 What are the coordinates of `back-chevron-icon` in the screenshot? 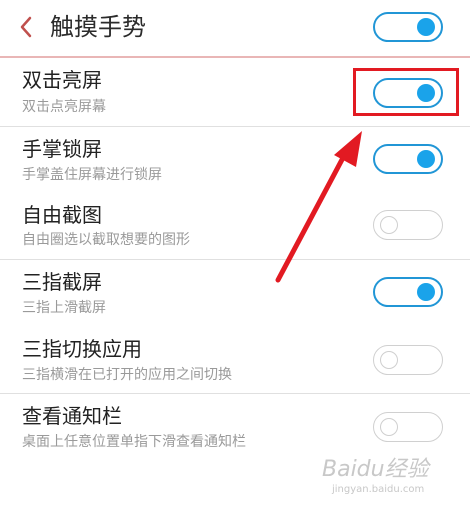 It's located at (26, 27).